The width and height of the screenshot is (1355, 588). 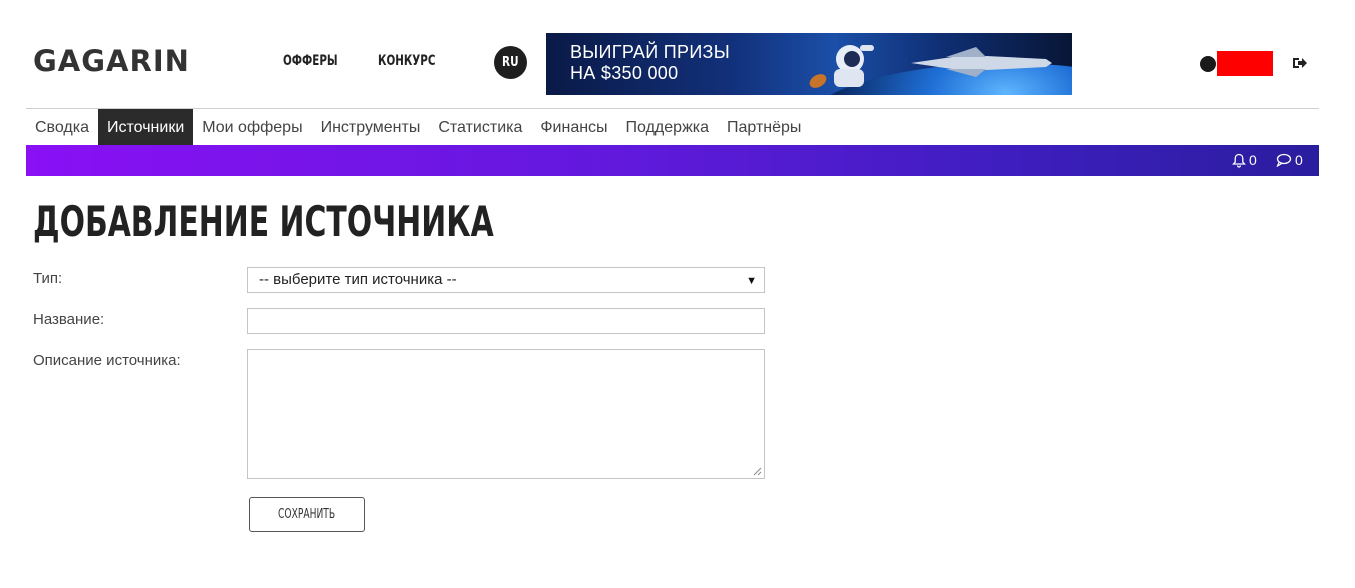 I want to click on nav-item-finance: Финансы, so click(x=573, y=127).